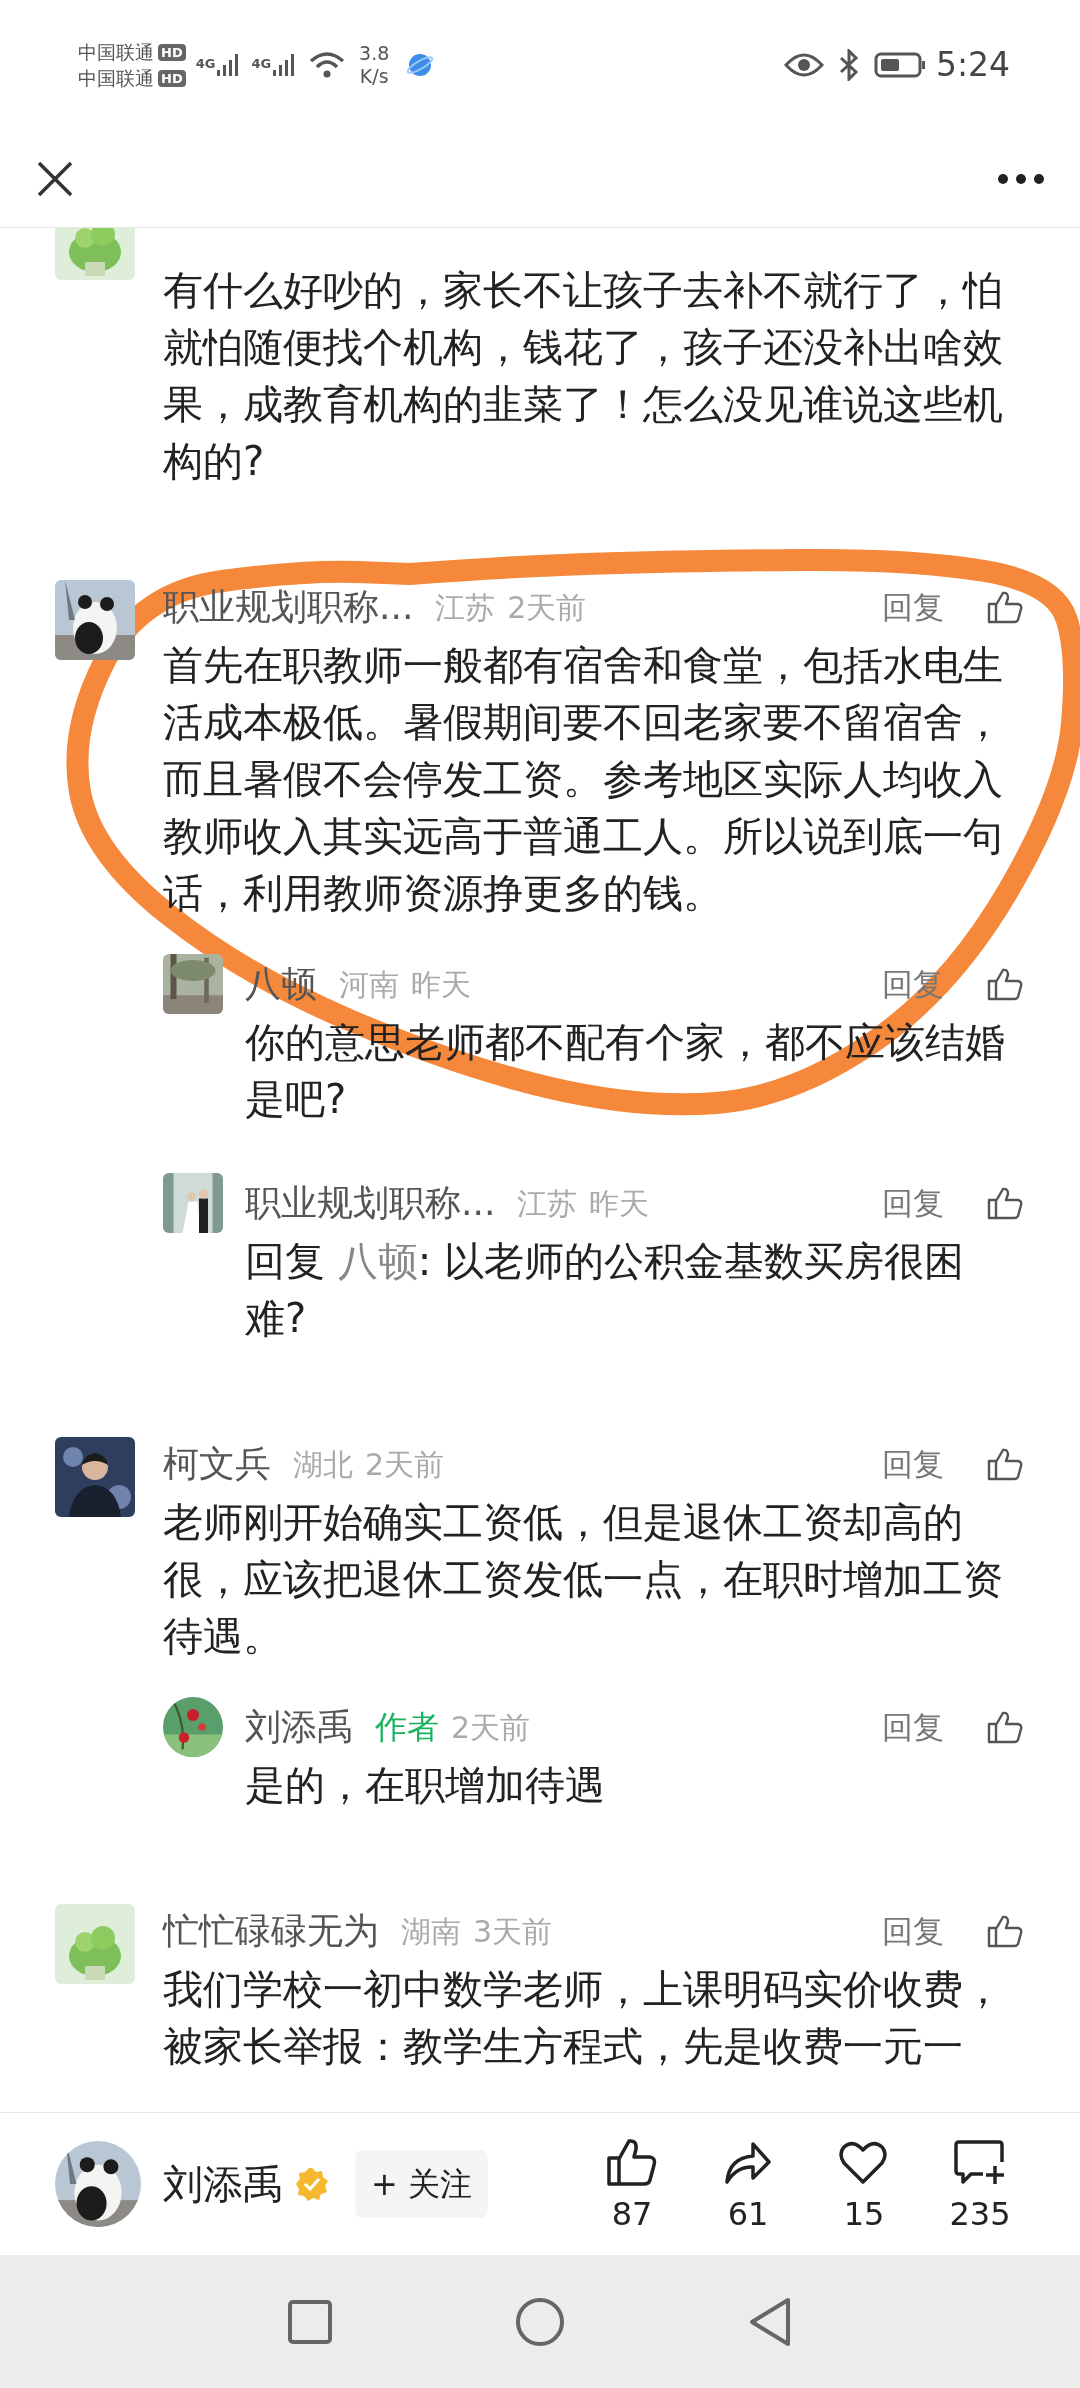 This screenshot has height=2388, width=1080. What do you see at coordinates (864, 2214) in the screenshot?
I see `action-count: 15` at bounding box center [864, 2214].